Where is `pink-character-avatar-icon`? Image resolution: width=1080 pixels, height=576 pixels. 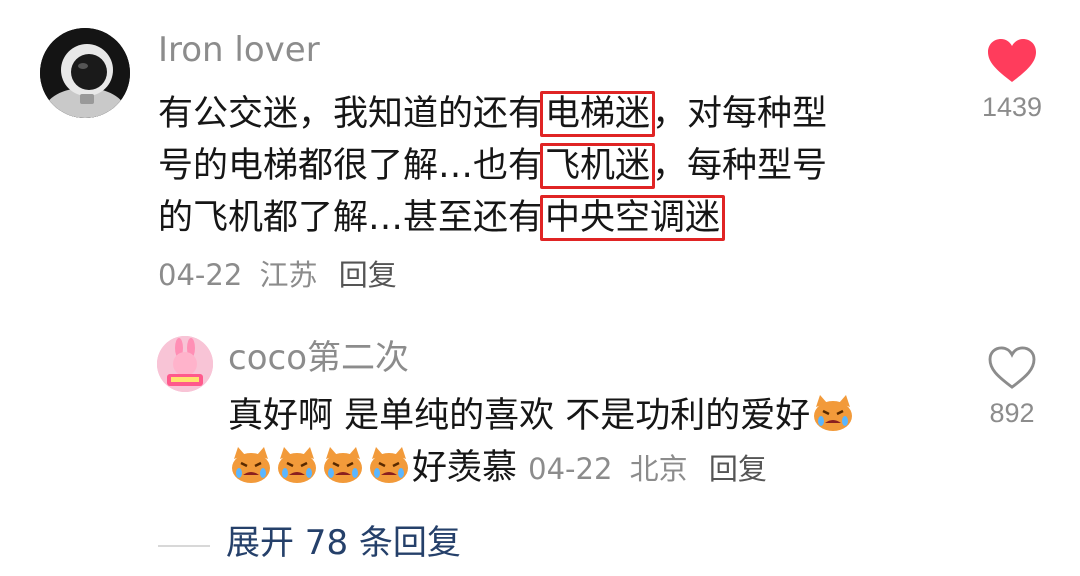 pink-character-avatar-icon is located at coordinates (185, 364).